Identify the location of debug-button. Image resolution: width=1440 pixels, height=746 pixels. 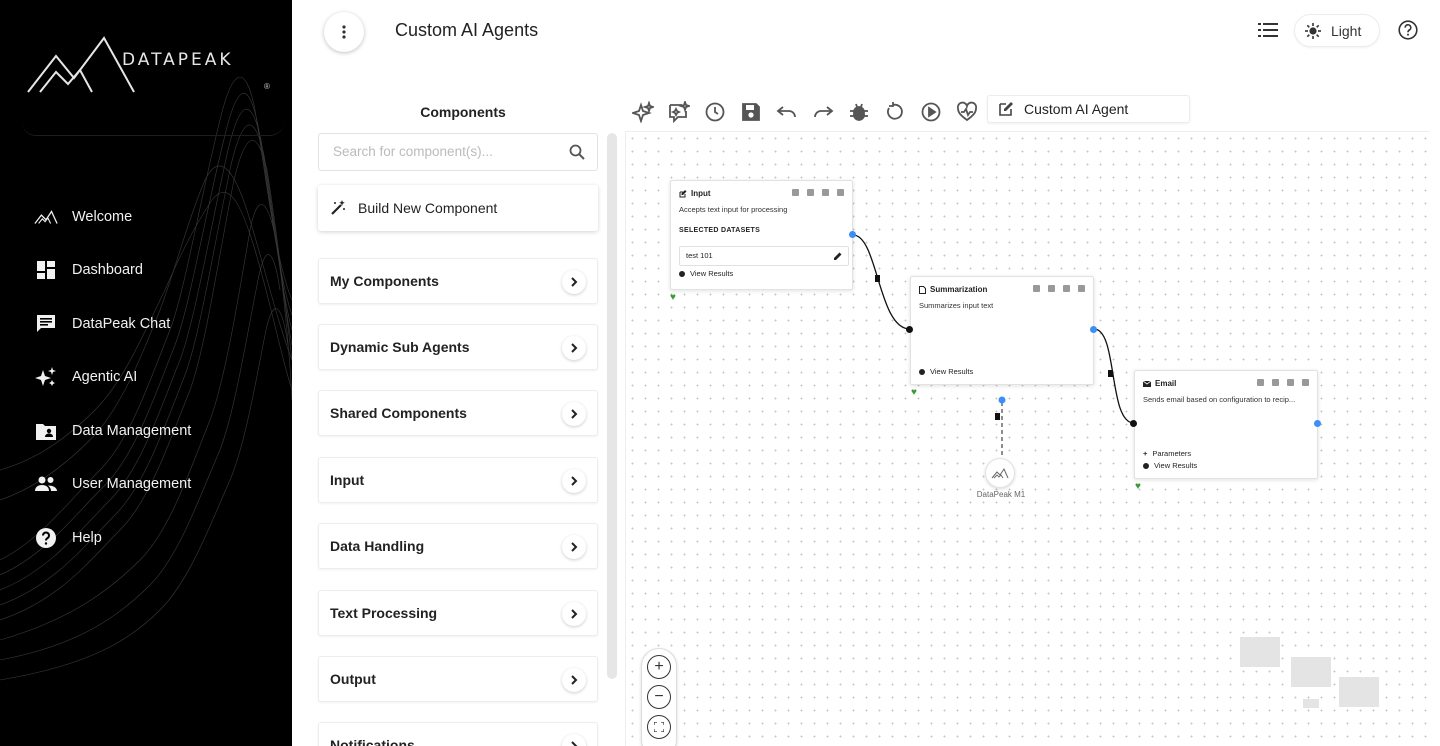
(859, 112).